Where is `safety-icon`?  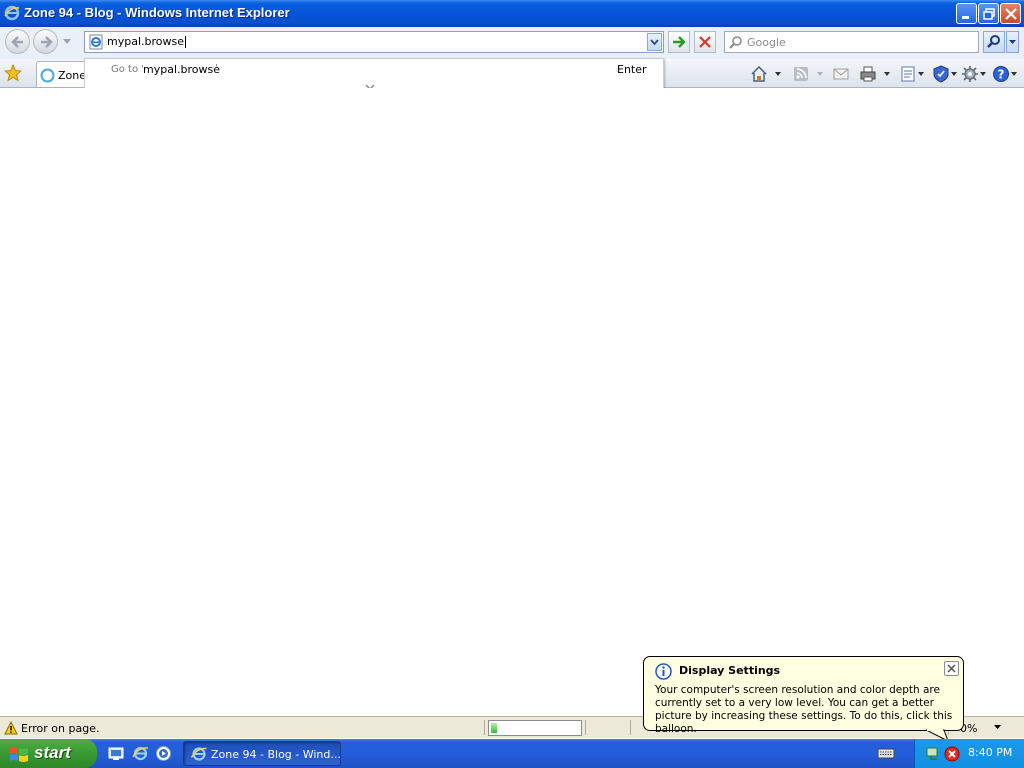 safety-icon is located at coordinates (946, 74).